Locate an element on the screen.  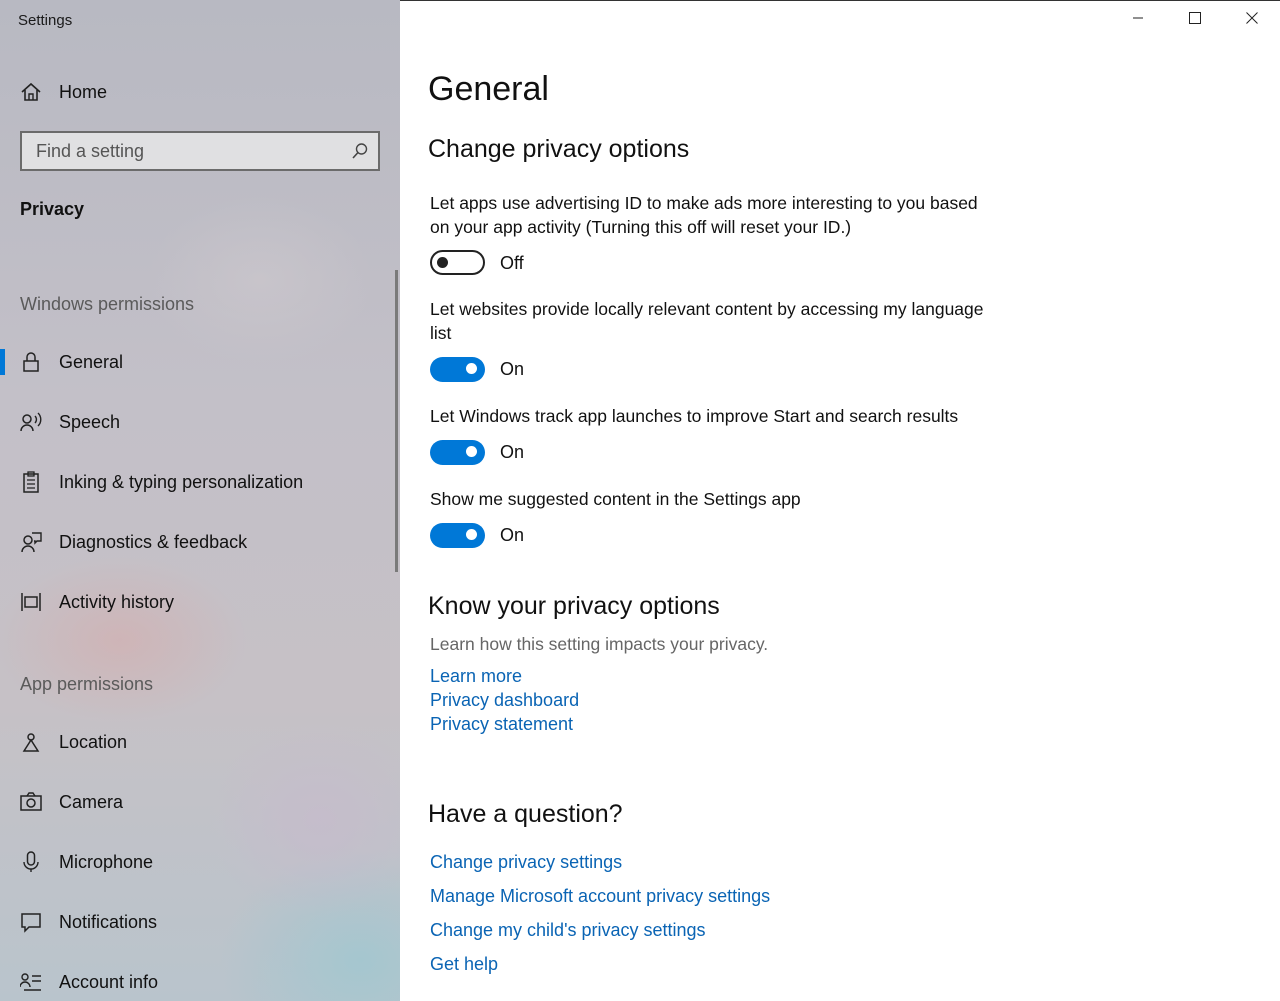
sidebar-item-diagnostics: Diagnostics & feedback is located at coordinates (200, 542).